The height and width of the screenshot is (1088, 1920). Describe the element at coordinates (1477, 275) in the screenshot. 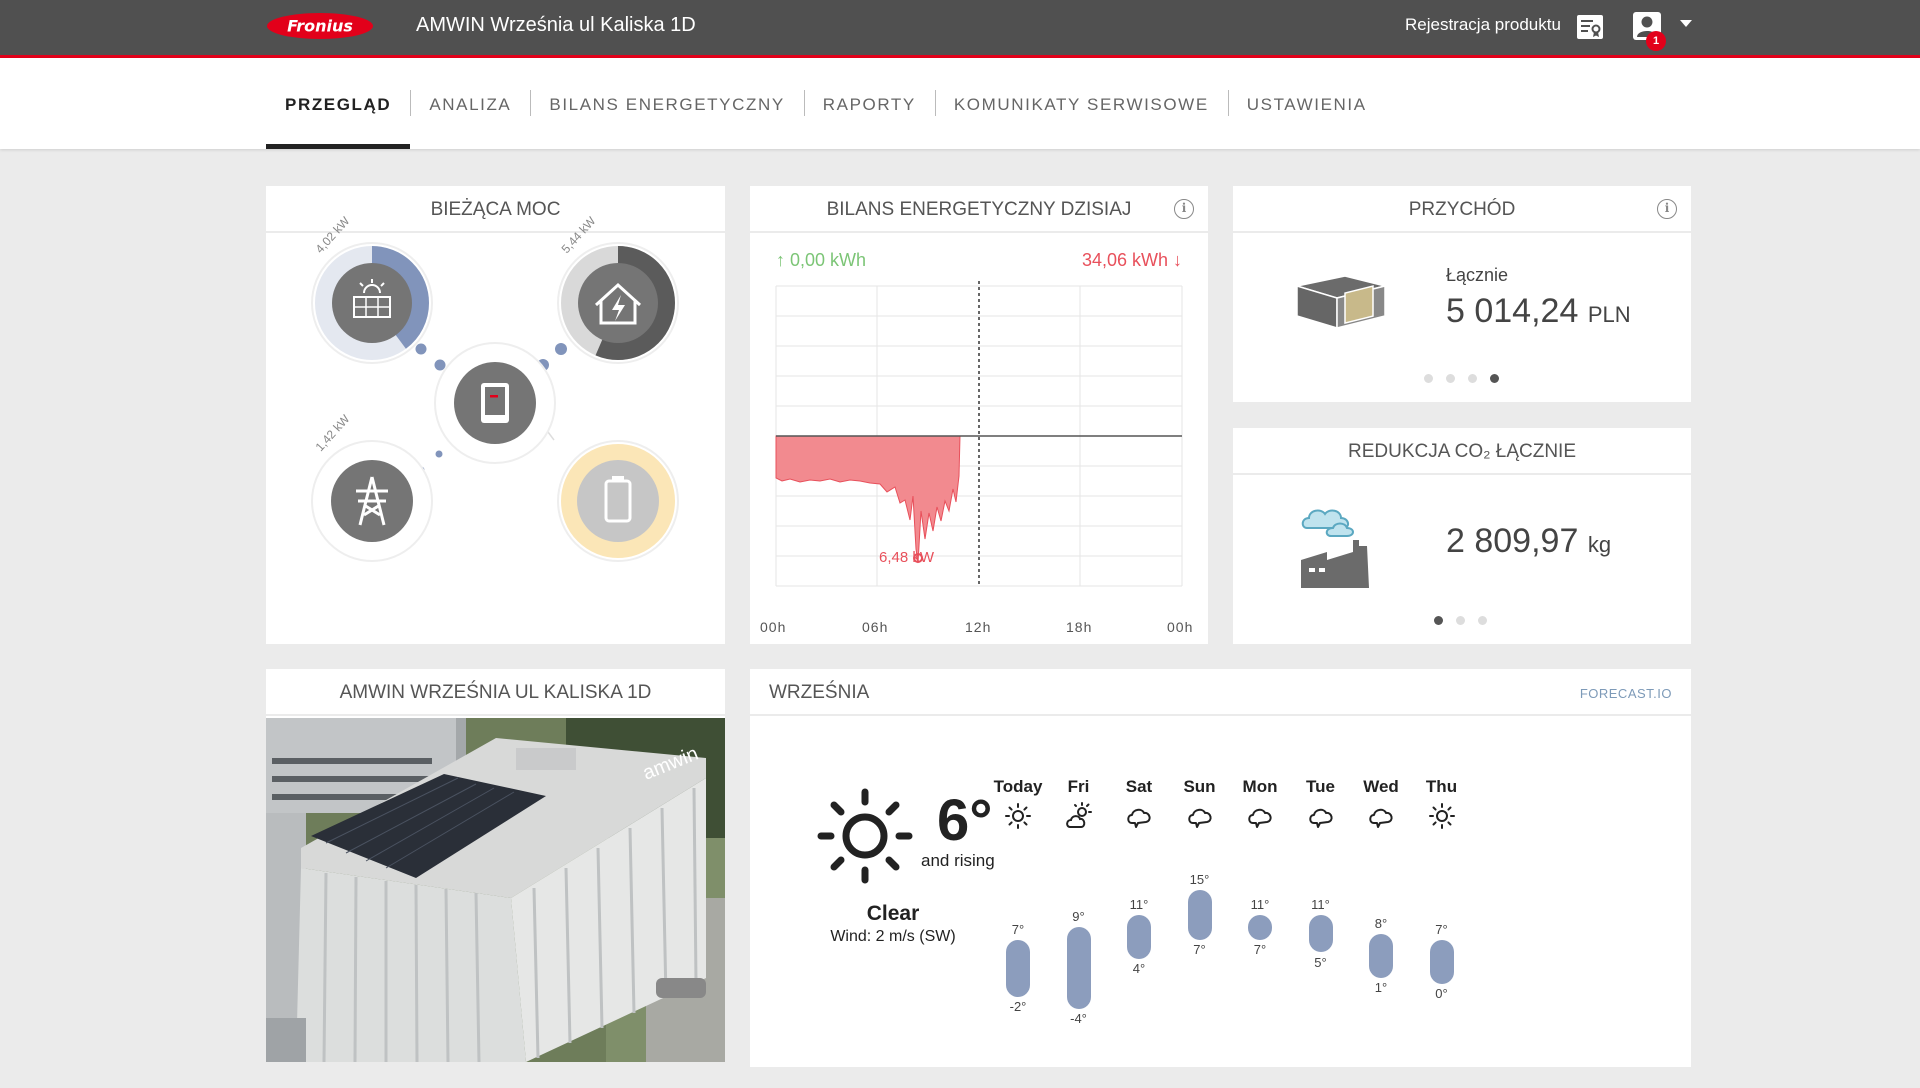

I see `revenue-label: Łącznie` at that location.